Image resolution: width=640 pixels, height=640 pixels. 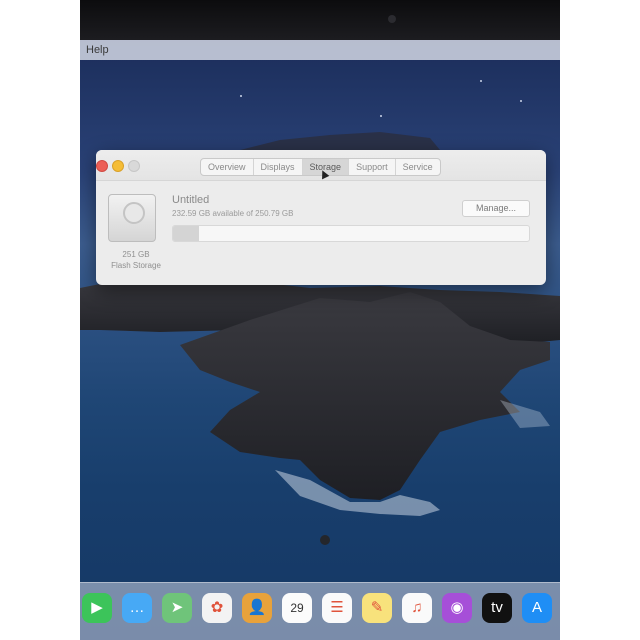 I want to click on drive-size: 251 GB, so click(x=136, y=254).